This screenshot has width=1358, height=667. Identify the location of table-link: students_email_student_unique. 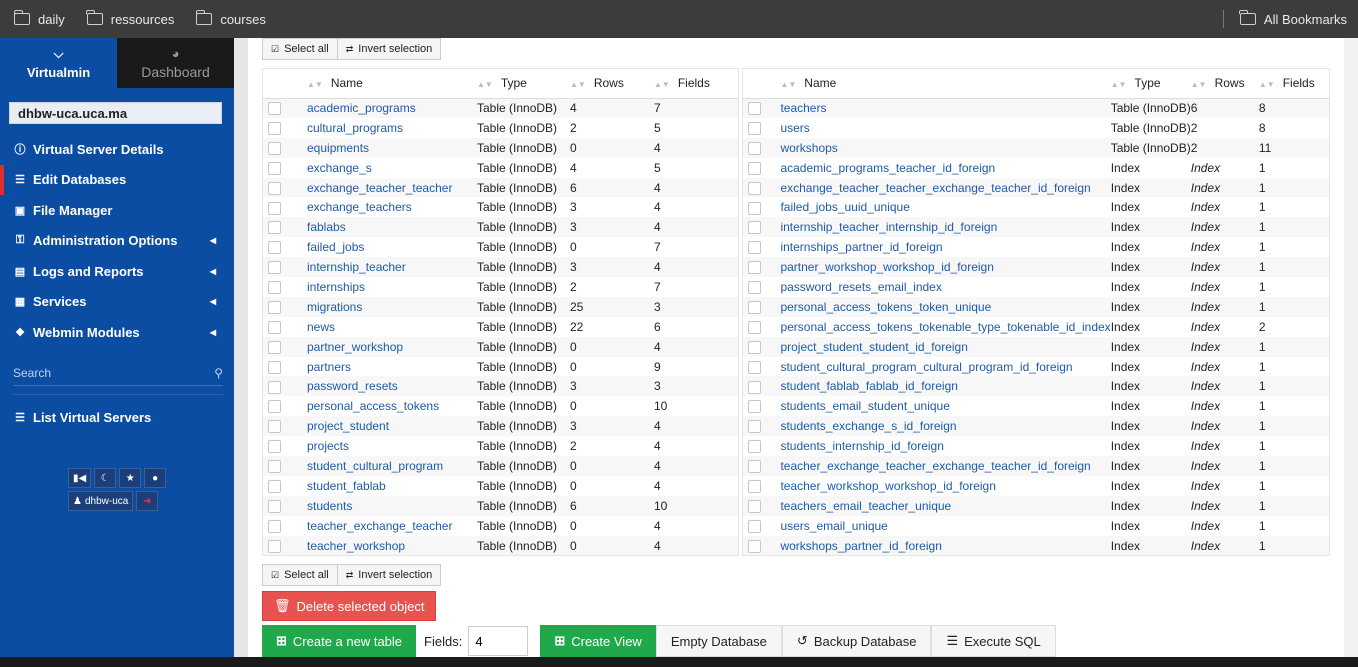
(864, 406).